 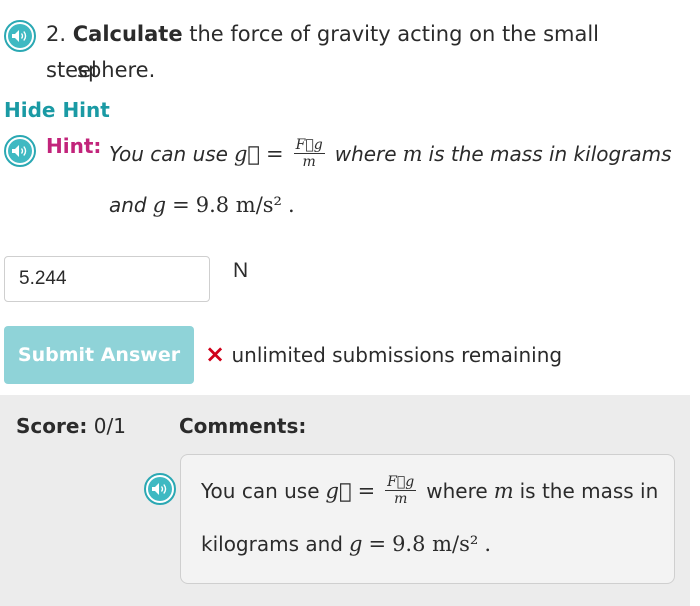 I want to click on read-aloud-comment-button, so click(x=160, y=489).